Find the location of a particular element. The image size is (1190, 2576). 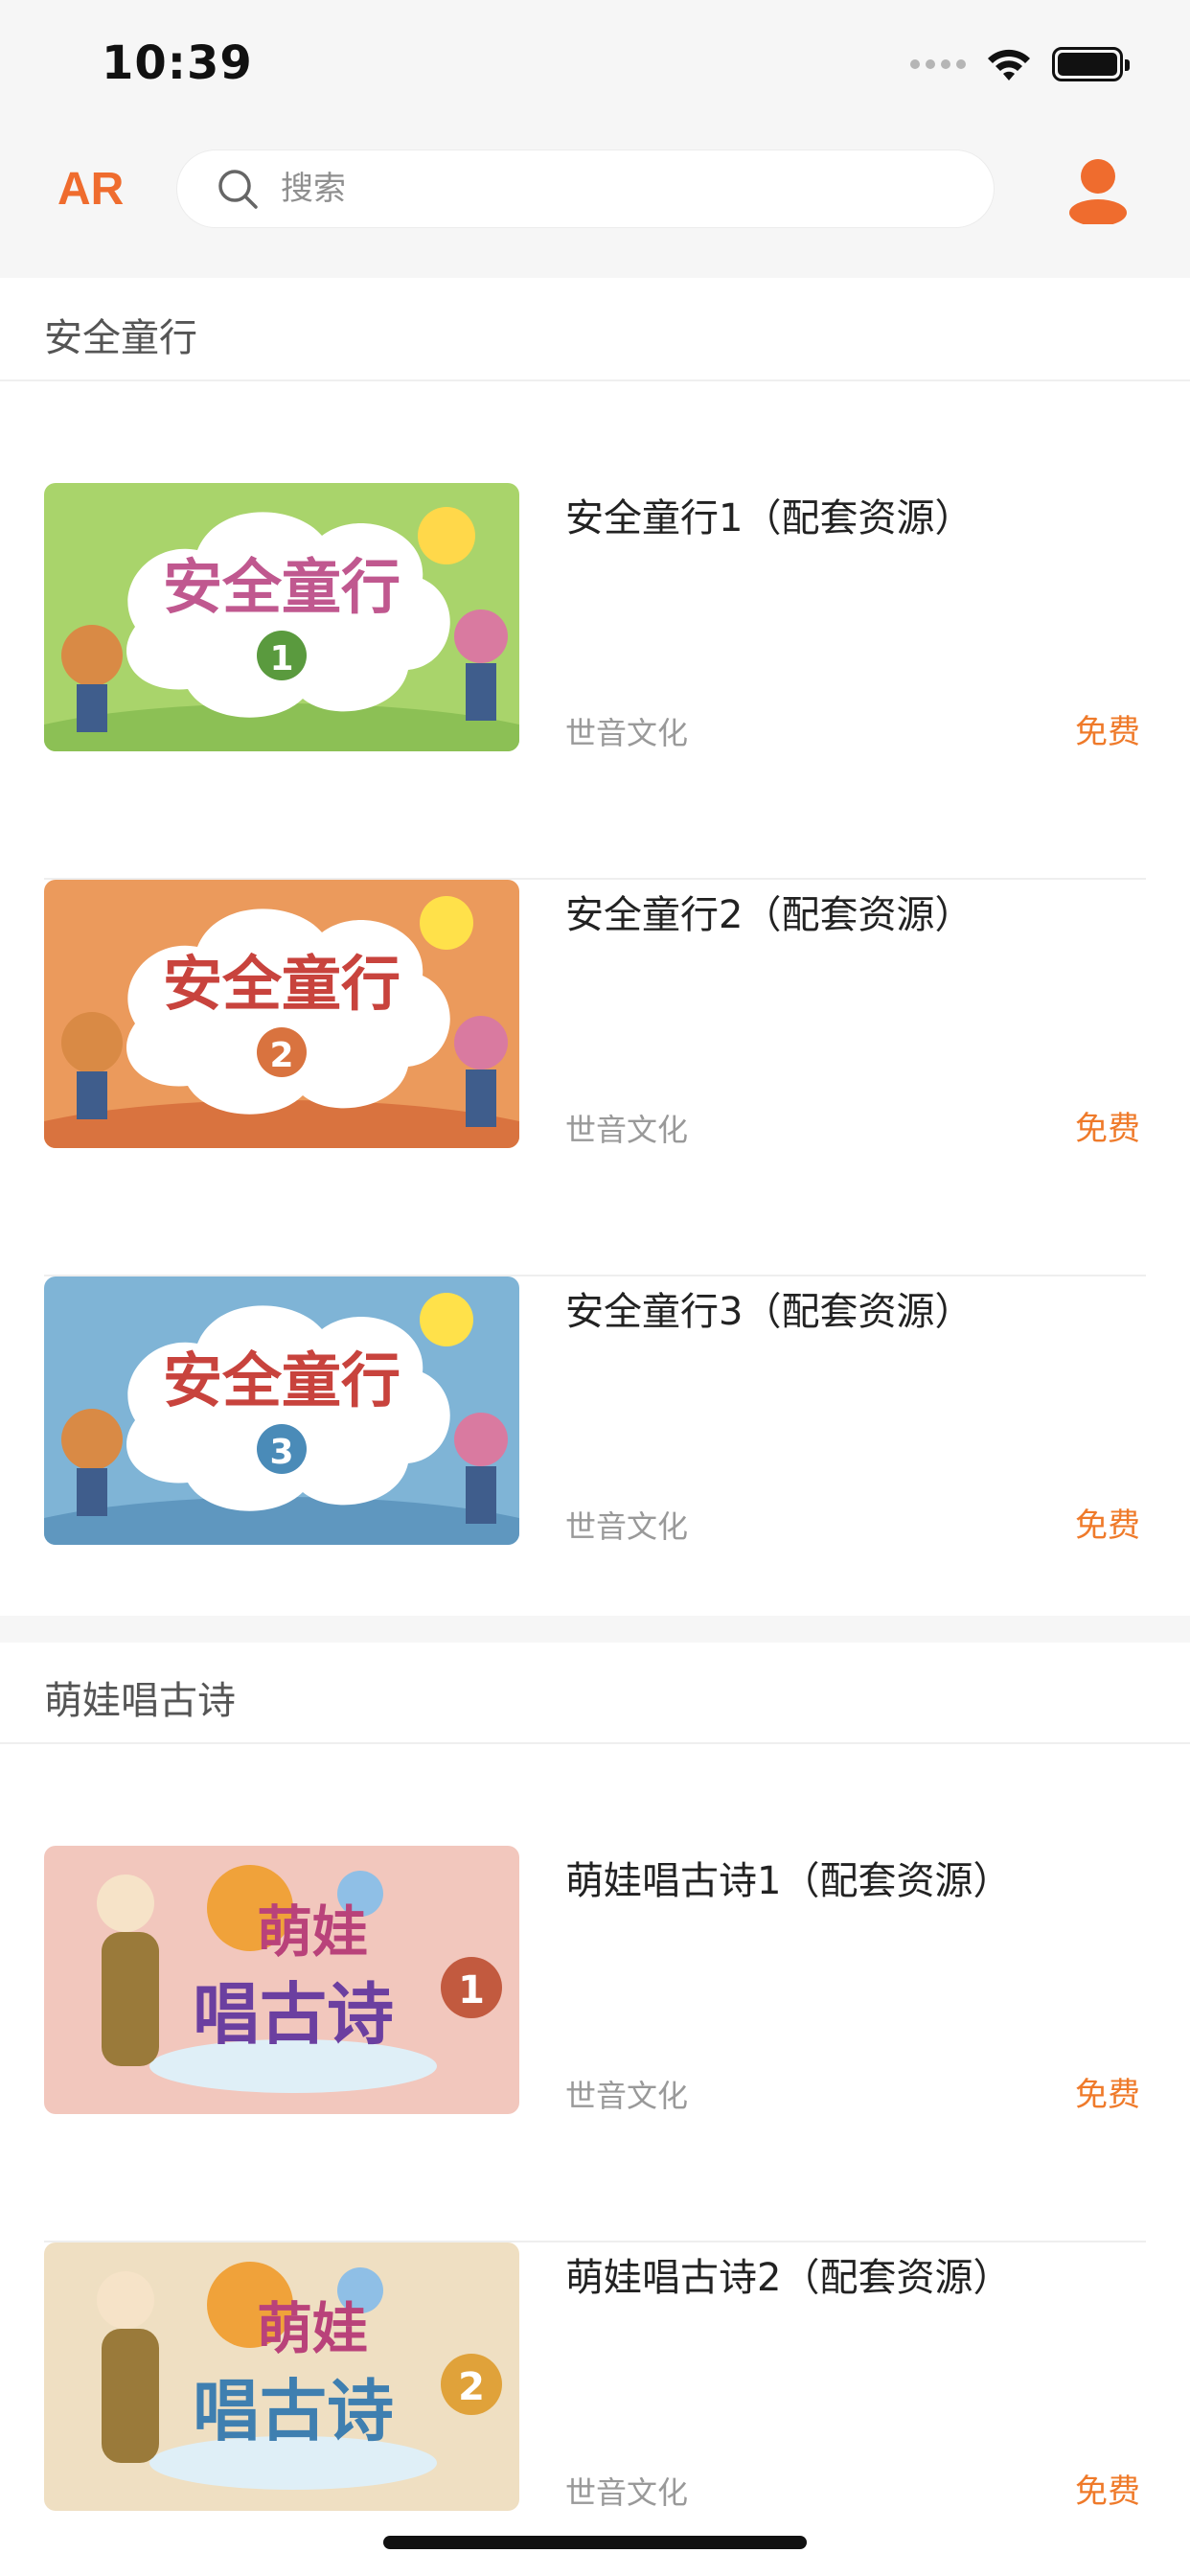

search-bar is located at coordinates (586, 189).